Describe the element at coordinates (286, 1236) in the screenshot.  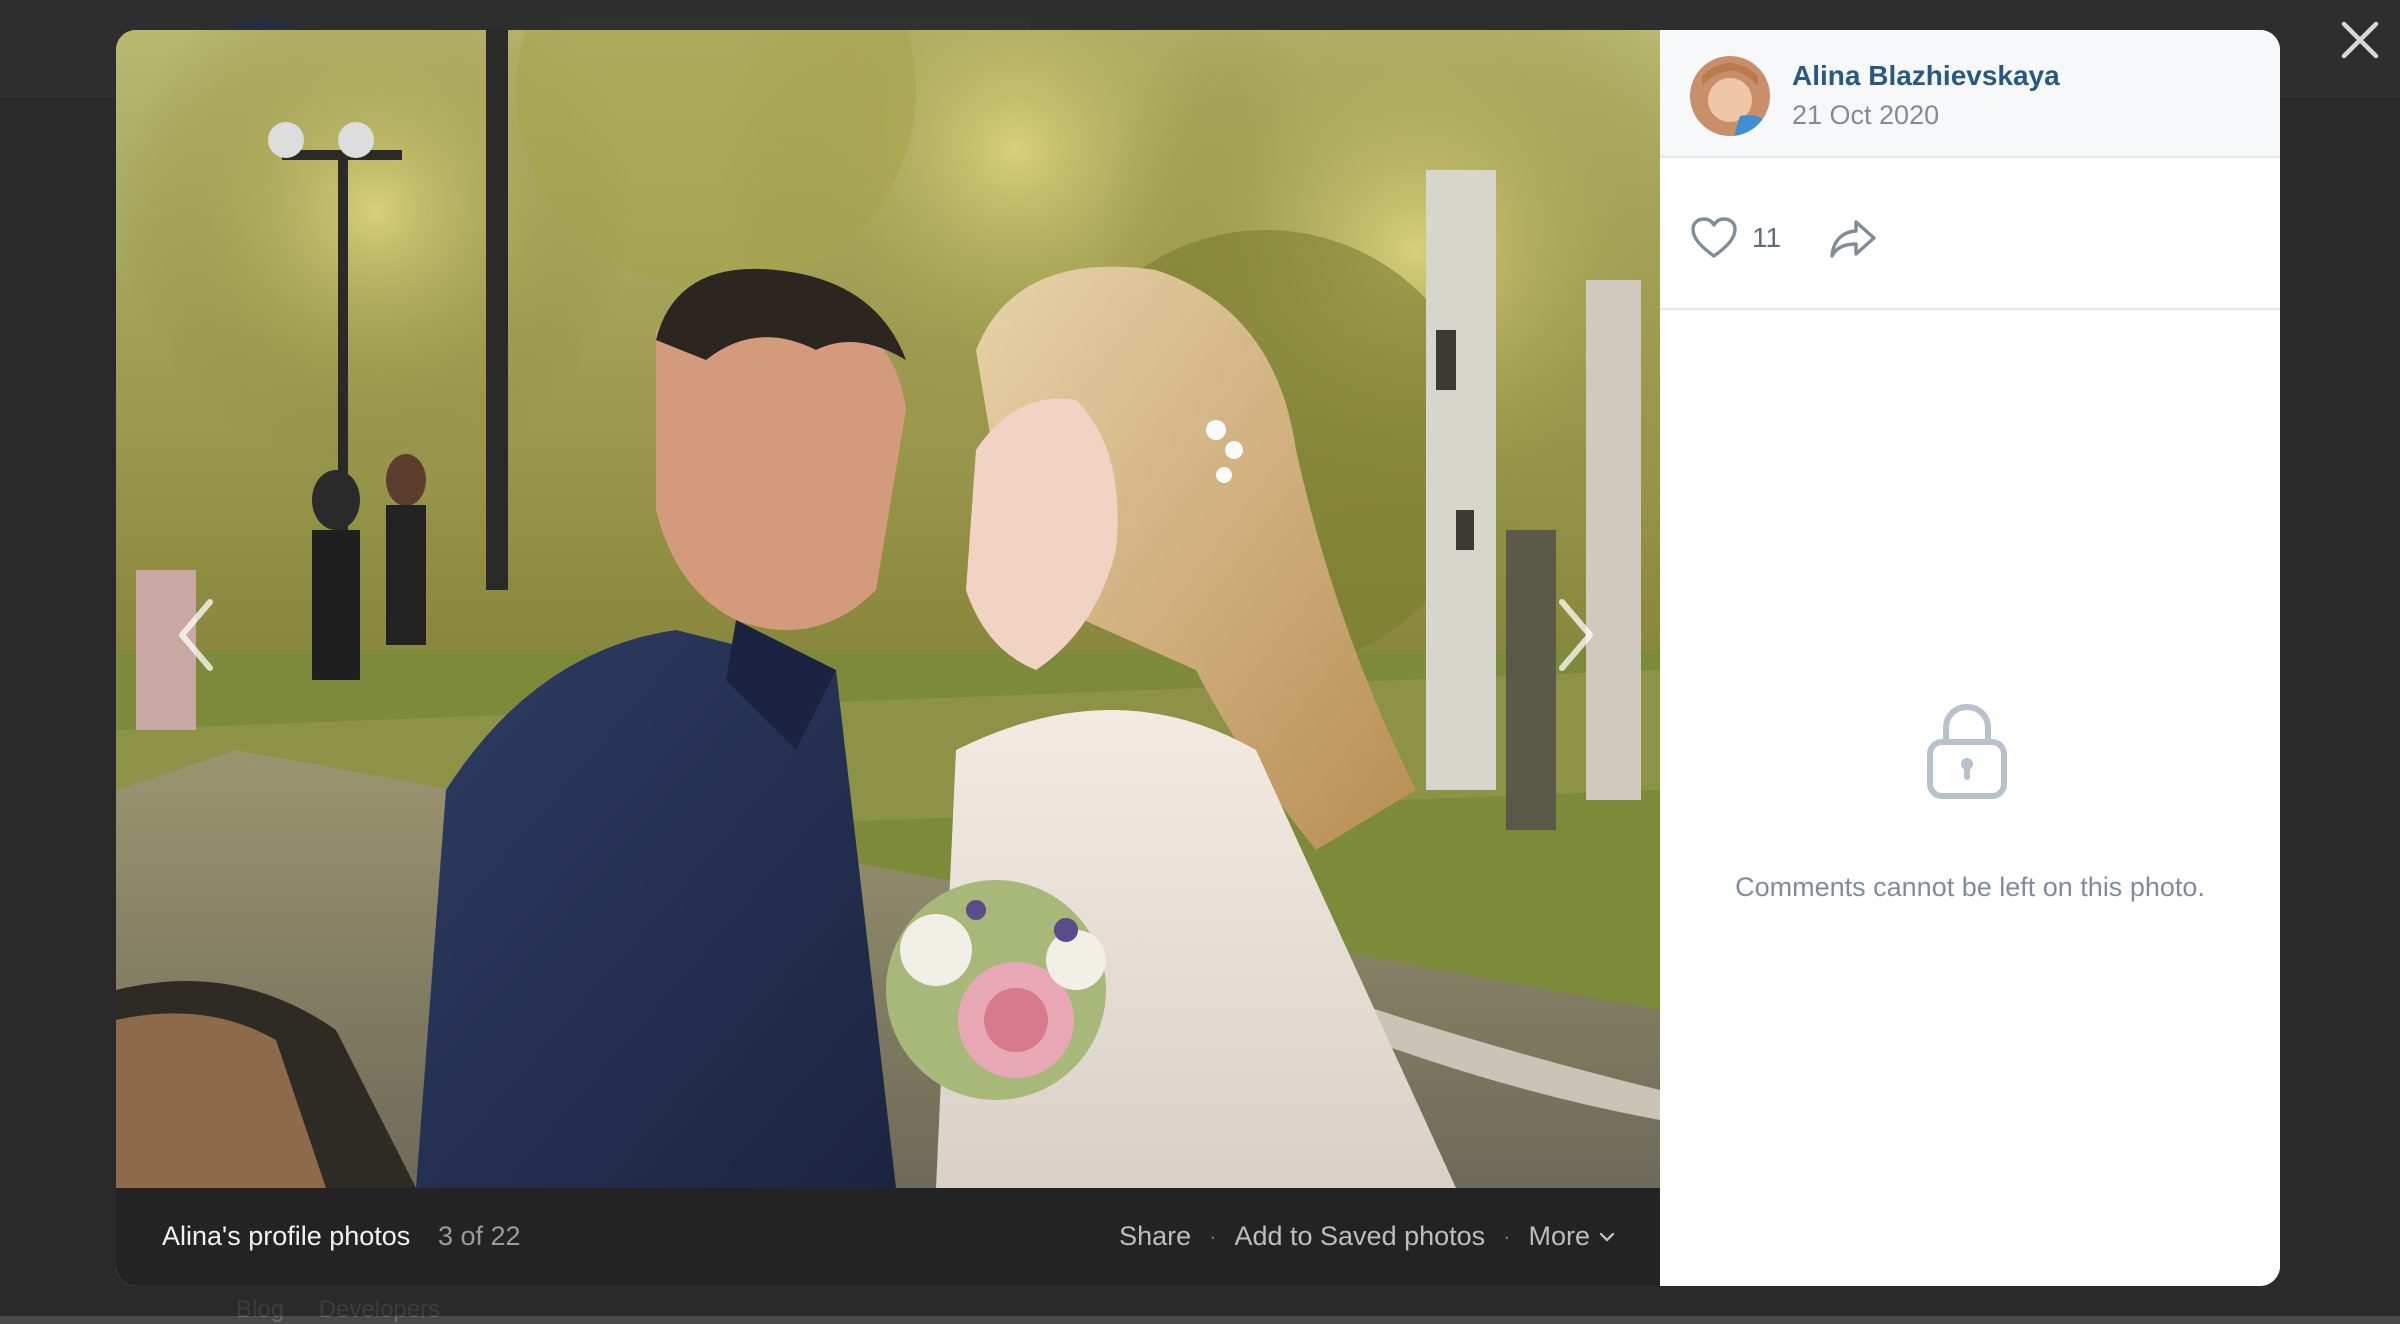
I see `album-title-link: Alina's profile photos` at that location.